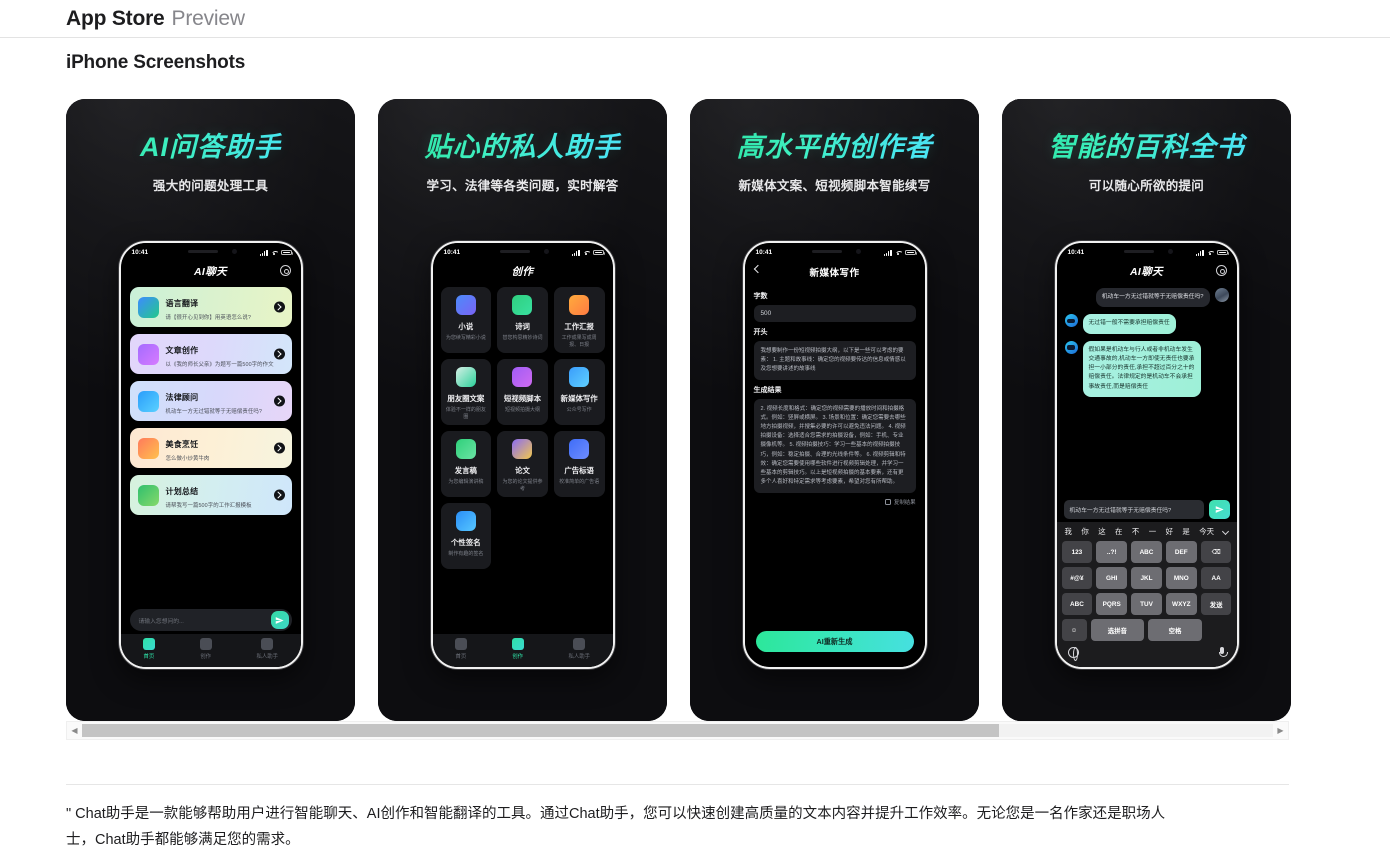 This screenshot has width=1390, height=857. I want to click on suggestion: 一, so click(1152, 531).